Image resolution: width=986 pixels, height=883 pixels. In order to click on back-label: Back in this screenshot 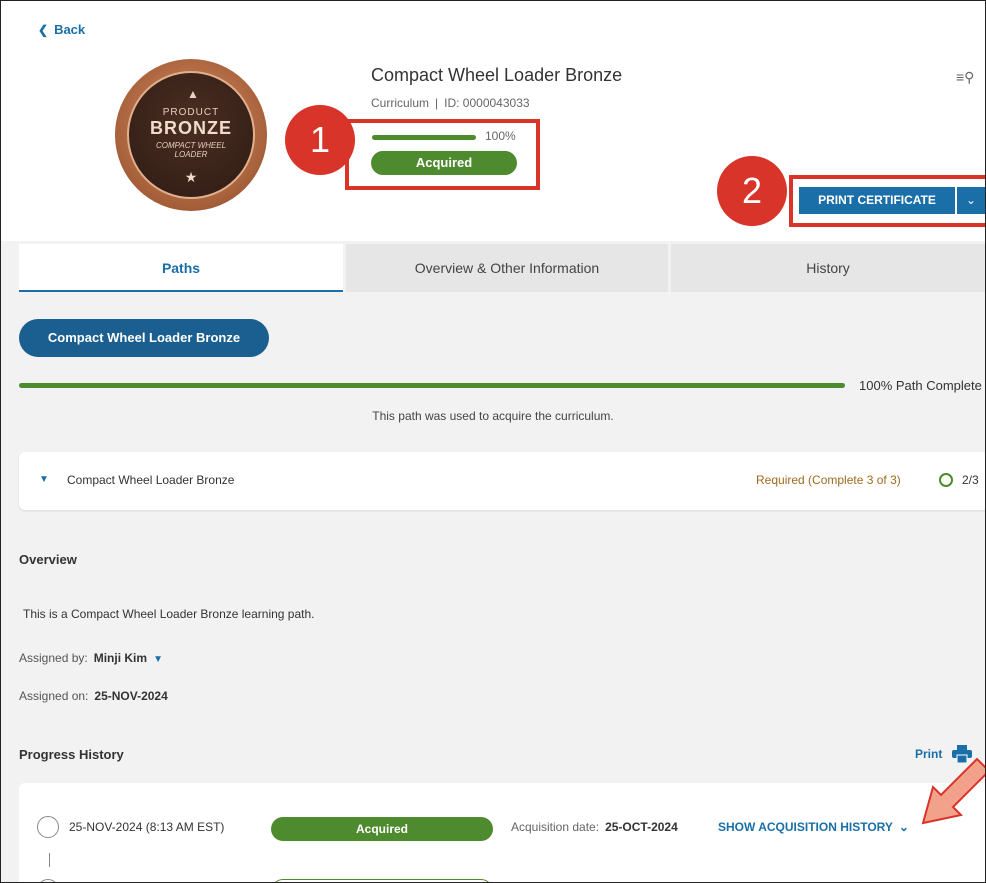, I will do `click(70, 29)`.